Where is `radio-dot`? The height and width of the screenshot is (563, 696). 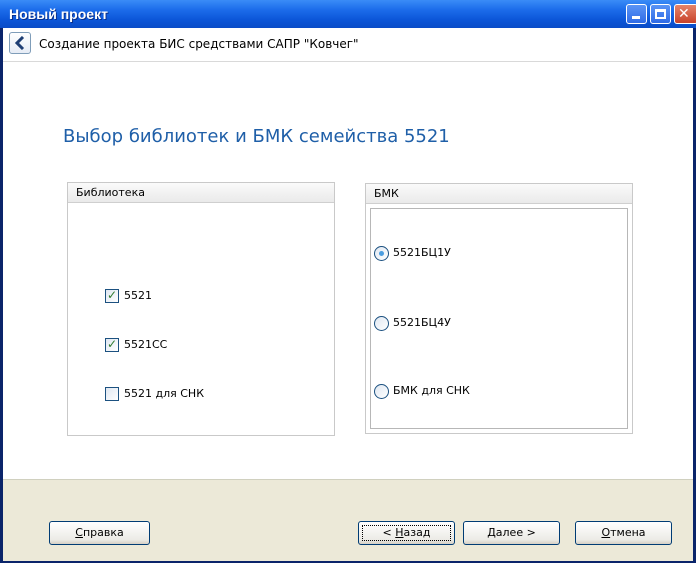
radio-dot is located at coordinates (381, 253).